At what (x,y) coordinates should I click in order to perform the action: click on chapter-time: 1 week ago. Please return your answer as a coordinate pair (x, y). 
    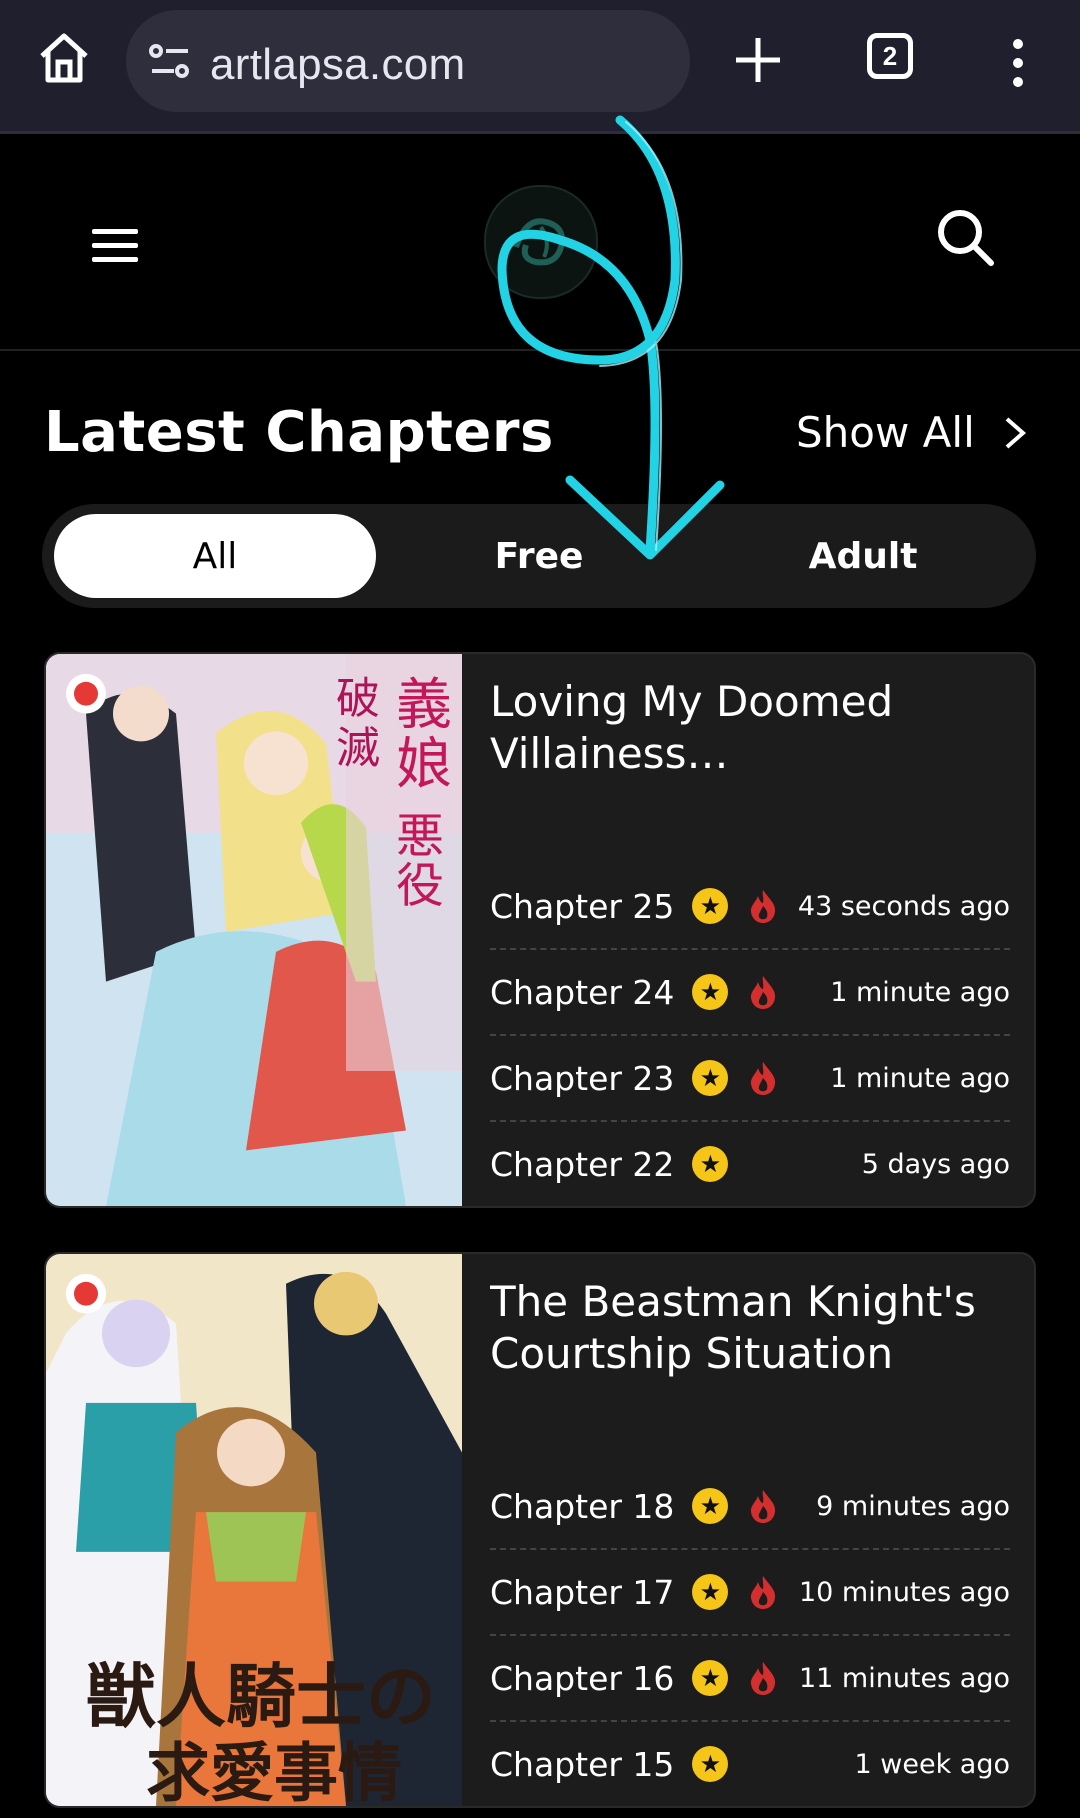
    Looking at the image, I should click on (932, 1764).